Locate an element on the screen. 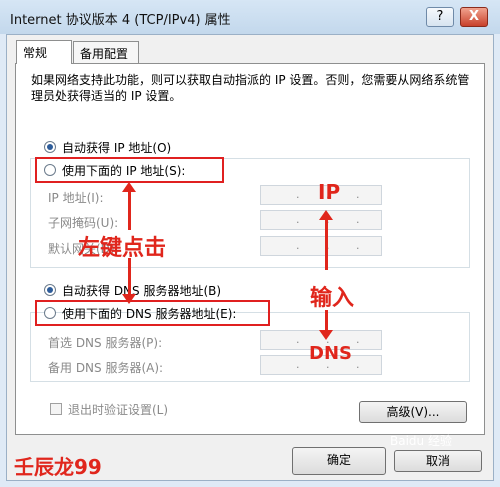  cancel-button: 取消 is located at coordinates (438, 461).